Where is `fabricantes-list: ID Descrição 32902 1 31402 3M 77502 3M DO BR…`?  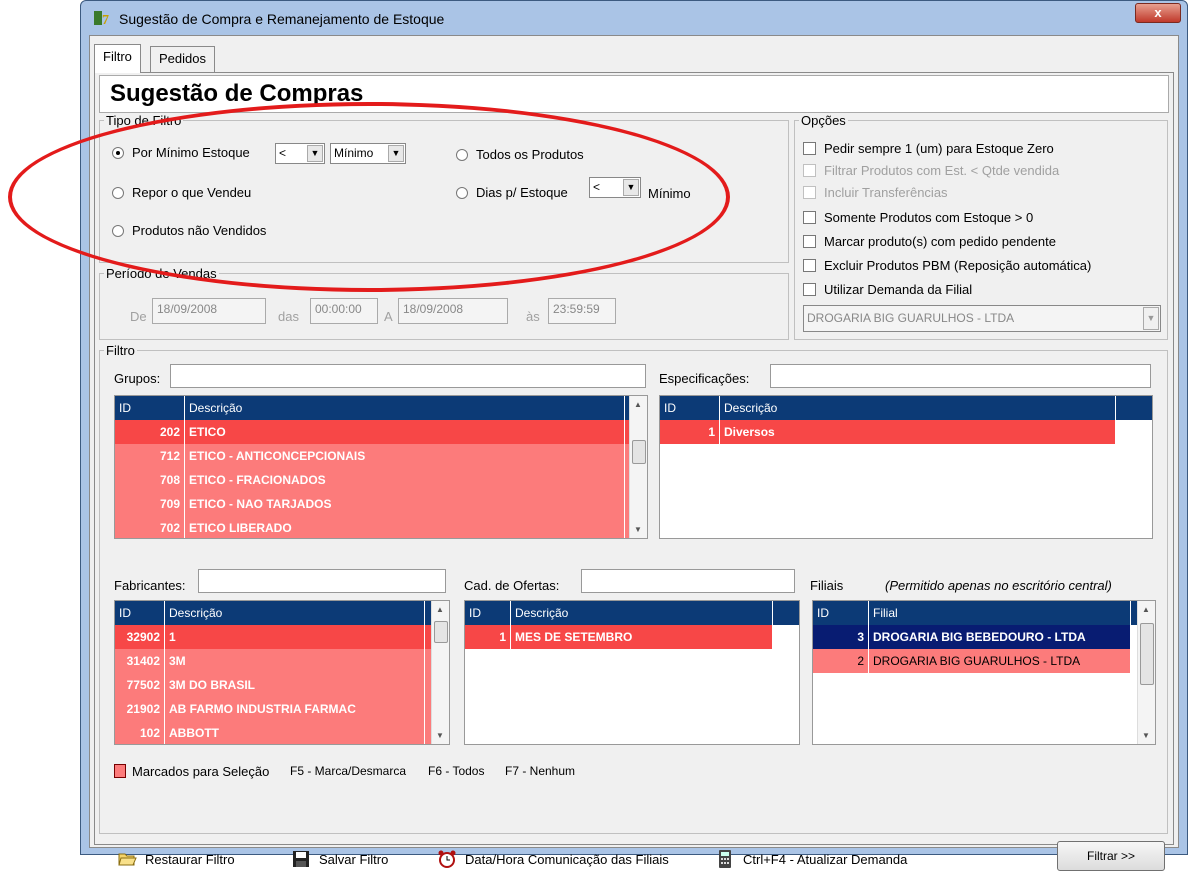
fabricantes-list: ID Descrição 32902 1 31402 3M 77502 3M DO BR… is located at coordinates (282, 672).